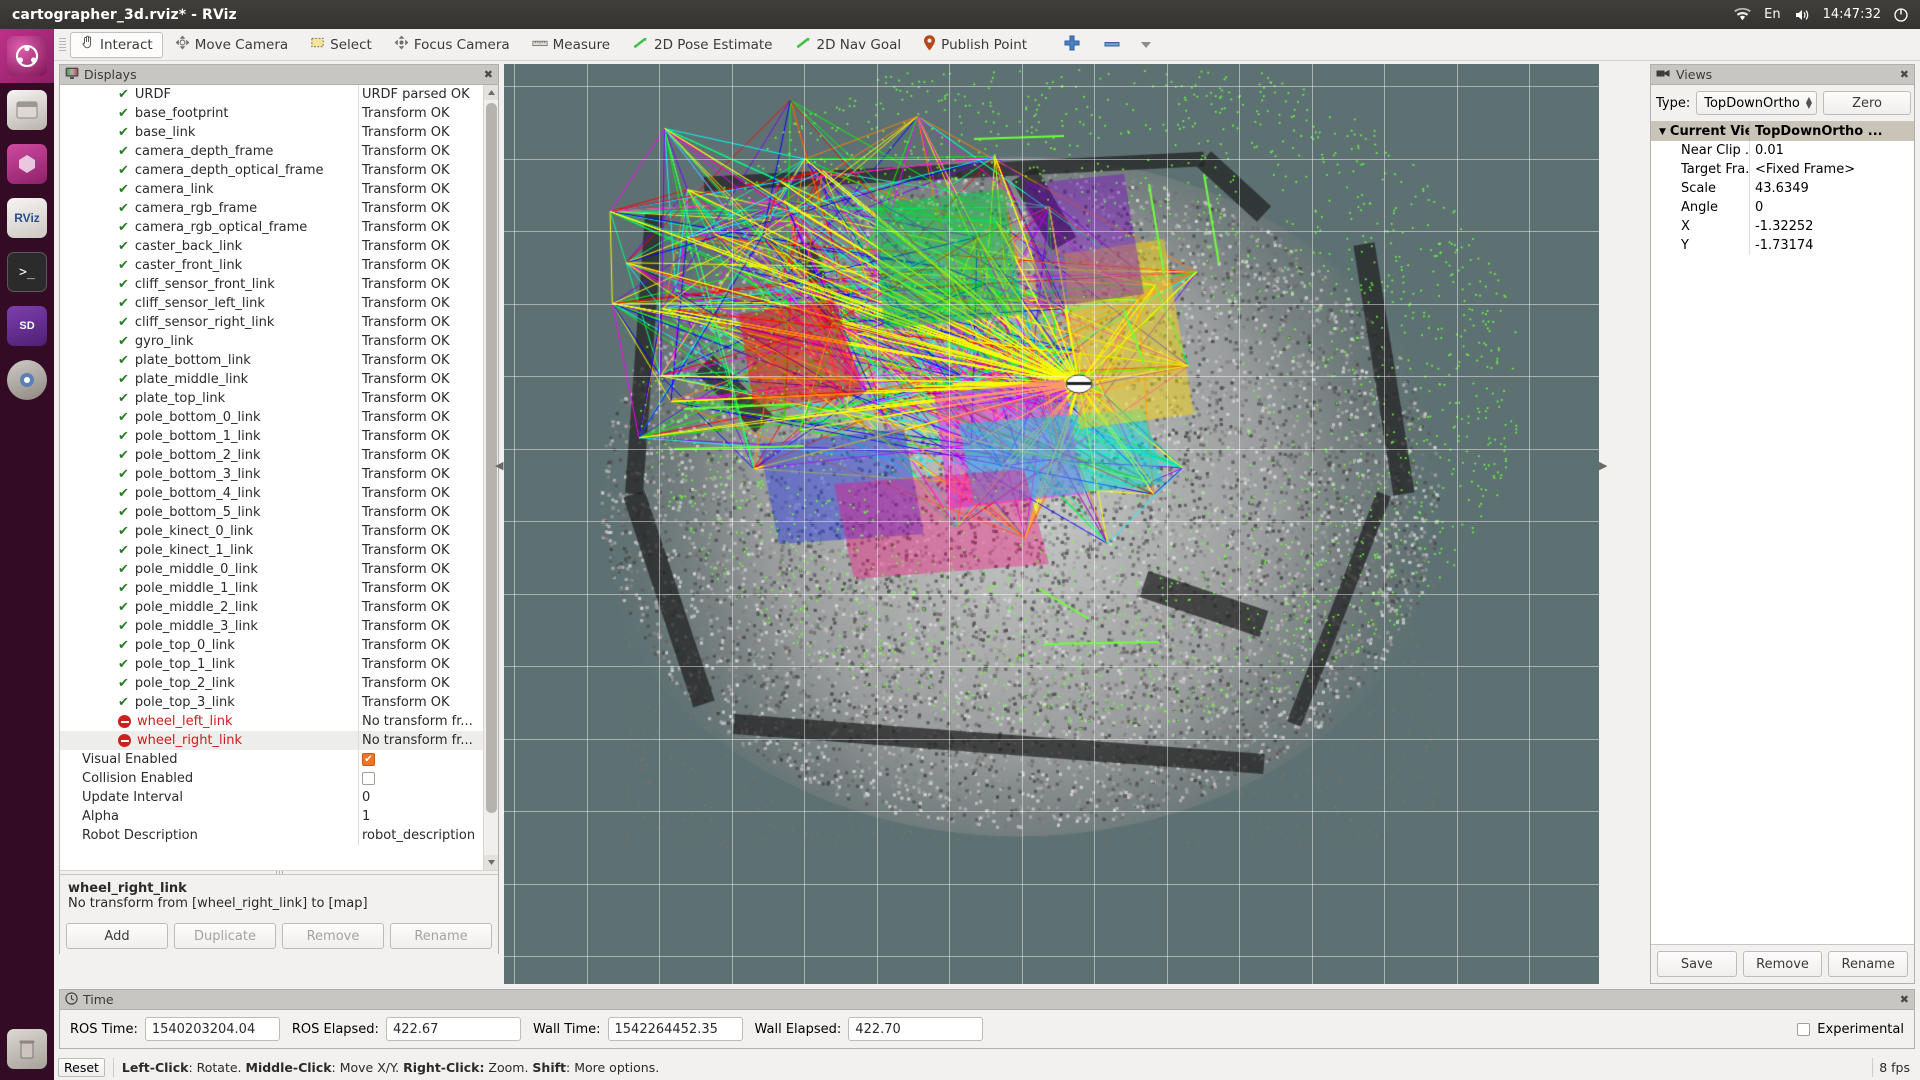 This screenshot has height=1080, width=1920. Describe the element at coordinates (1831, 226) in the screenshot. I see `view-property-value: -1.32252` at that location.